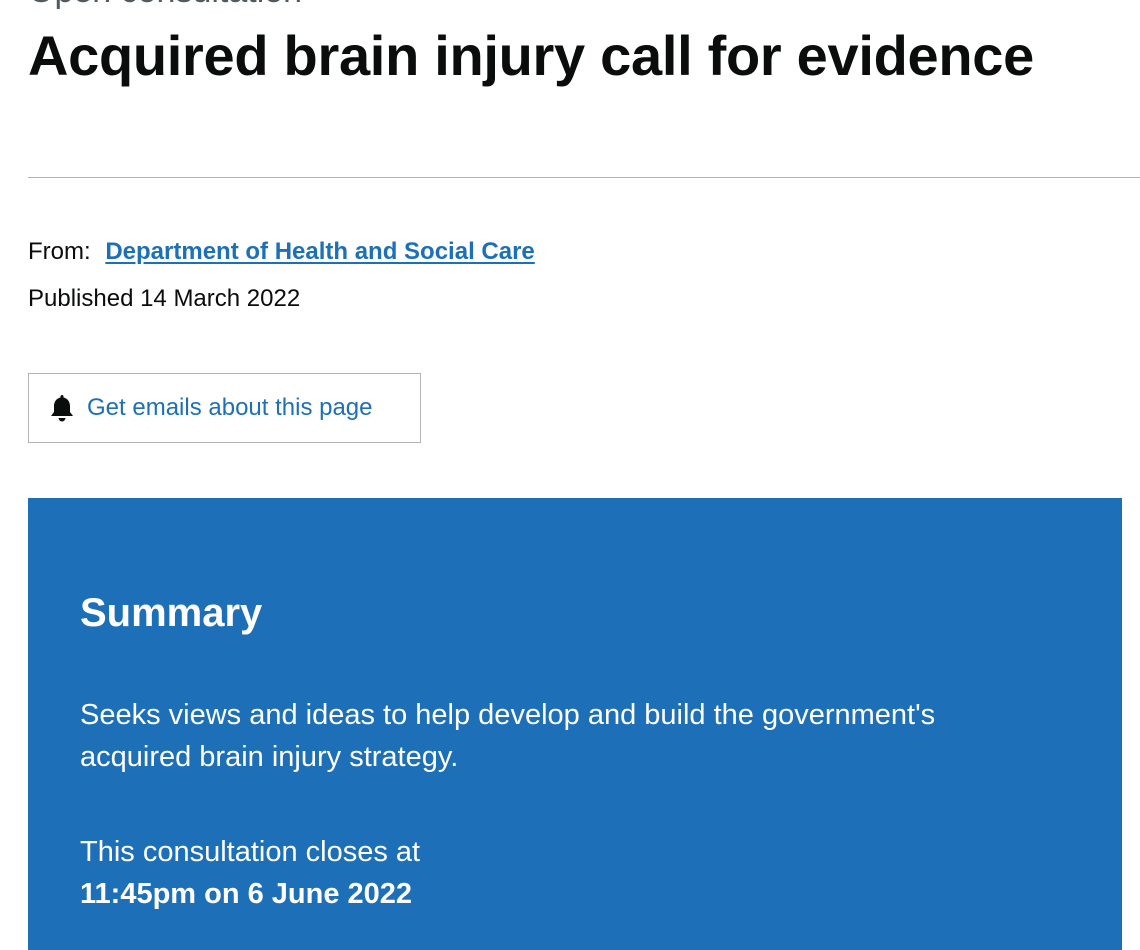 Image resolution: width=1140 pixels, height=950 pixels. What do you see at coordinates (246, 894) in the screenshot?
I see `closing-date: 11:45pm on 6 June 2022` at bounding box center [246, 894].